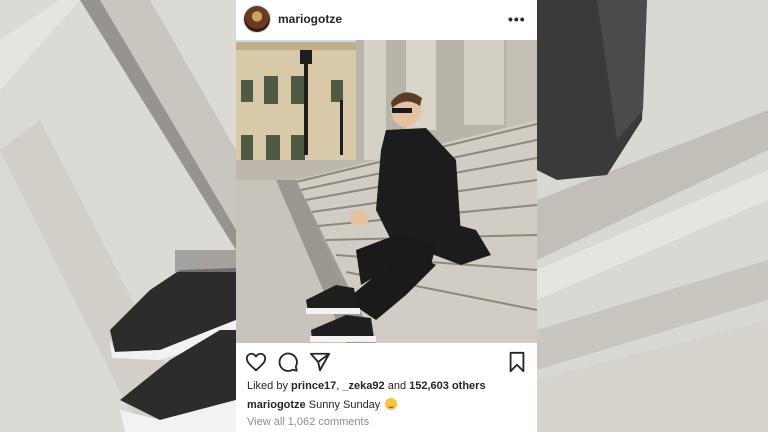 Image resolution: width=768 pixels, height=432 pixels. I want to click on caption-text: Sunny Sunday, so click(344, 405).